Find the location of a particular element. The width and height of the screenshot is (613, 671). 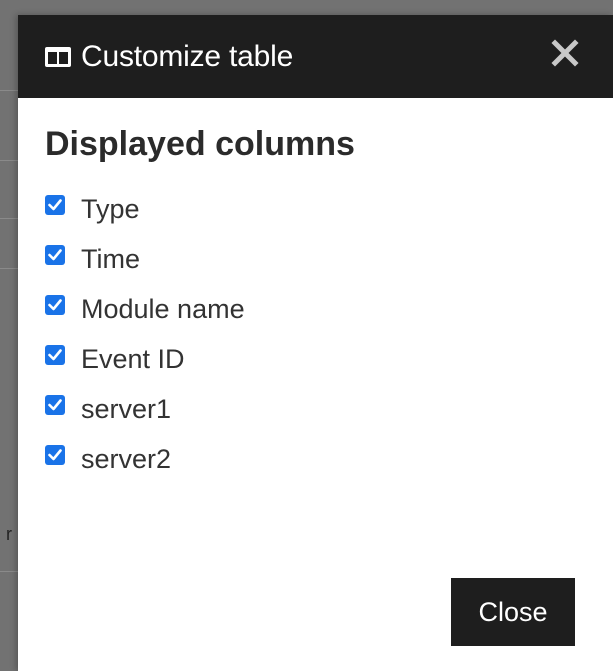

column-option-label: Type is located at coordinates (110, 208).